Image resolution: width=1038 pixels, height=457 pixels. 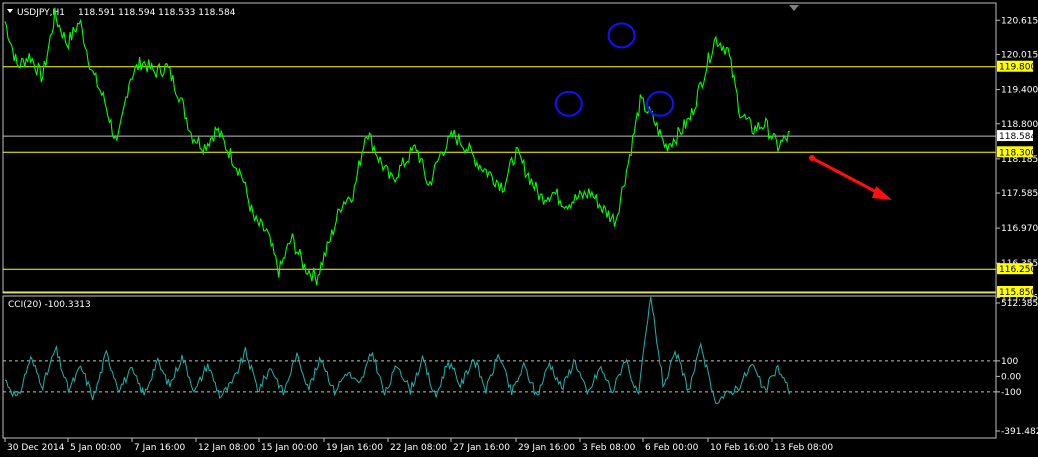 What do you see at coordinates (1017, 270) in the screenshot?
I see `level-tag-2: 116.250` at bounding box center [1017, 270].